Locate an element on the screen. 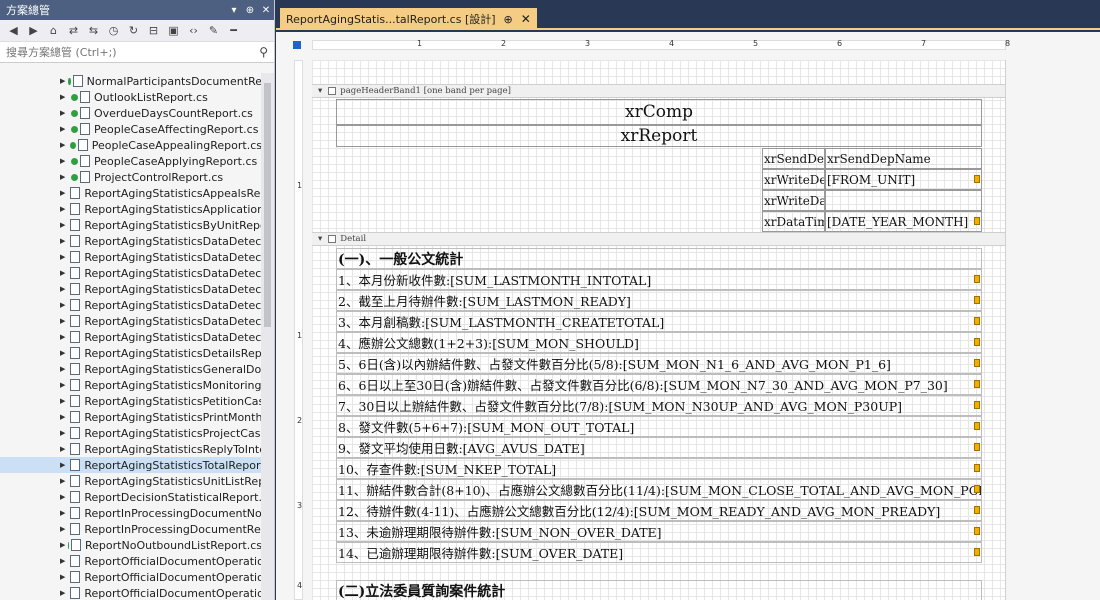 Image resolution: width=1100 pixels, height=600 pixels. tree-item: ▶ ProjectControlReport.cs is located at coordinates (131, 177).